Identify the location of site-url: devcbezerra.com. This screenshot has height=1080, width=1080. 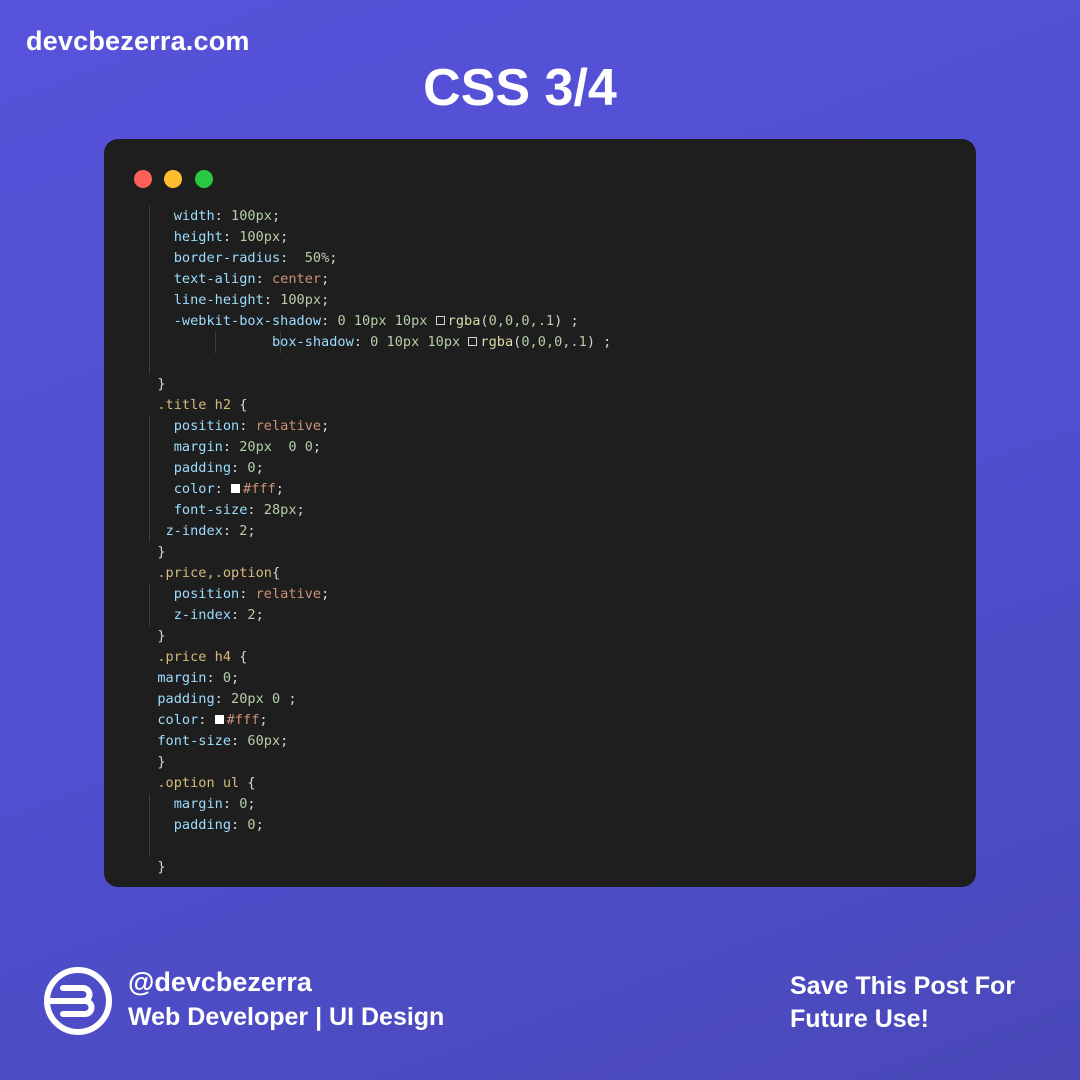
(138, 41).